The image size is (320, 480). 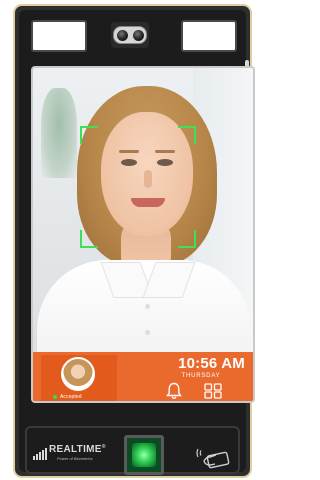 I want to click on bell-icon, so click(x=174, y=391).